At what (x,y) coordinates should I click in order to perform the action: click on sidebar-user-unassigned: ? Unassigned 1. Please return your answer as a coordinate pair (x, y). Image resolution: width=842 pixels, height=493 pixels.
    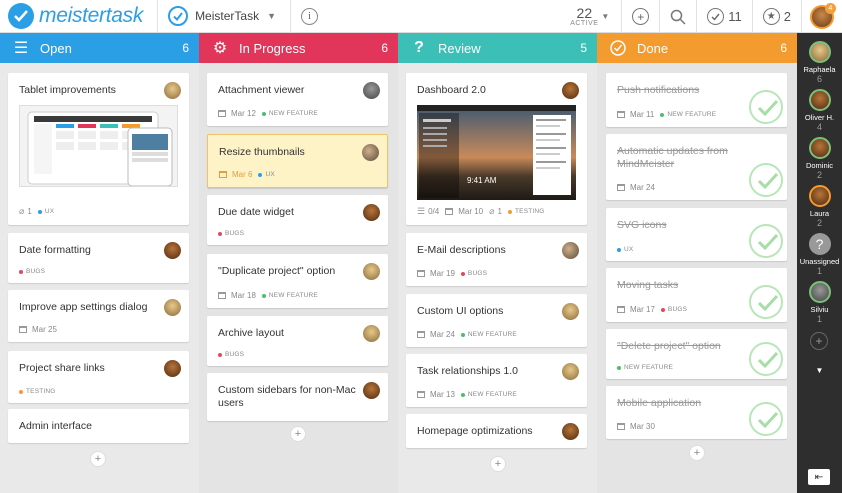
    Looking at the image, I should click on (819, 254).